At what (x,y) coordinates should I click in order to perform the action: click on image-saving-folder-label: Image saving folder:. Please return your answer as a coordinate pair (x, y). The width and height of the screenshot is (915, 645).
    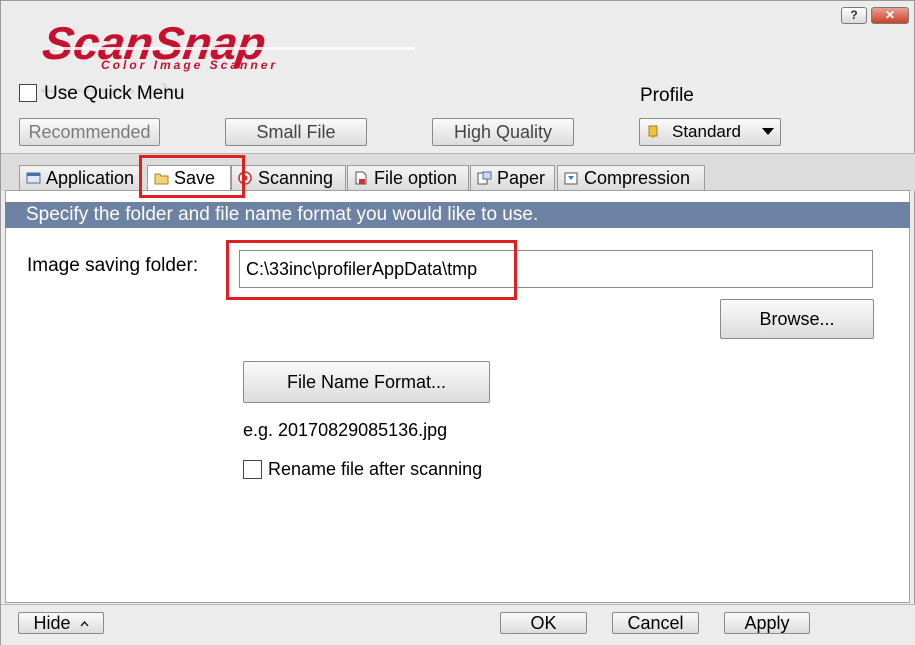
    Looking at the image, I should click on (113, 265).